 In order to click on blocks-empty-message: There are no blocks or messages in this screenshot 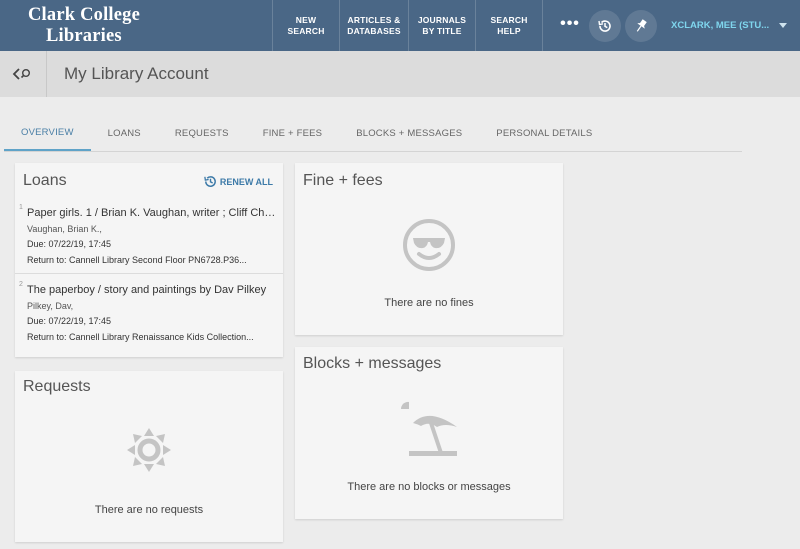, I will do `click(429, 487)`.